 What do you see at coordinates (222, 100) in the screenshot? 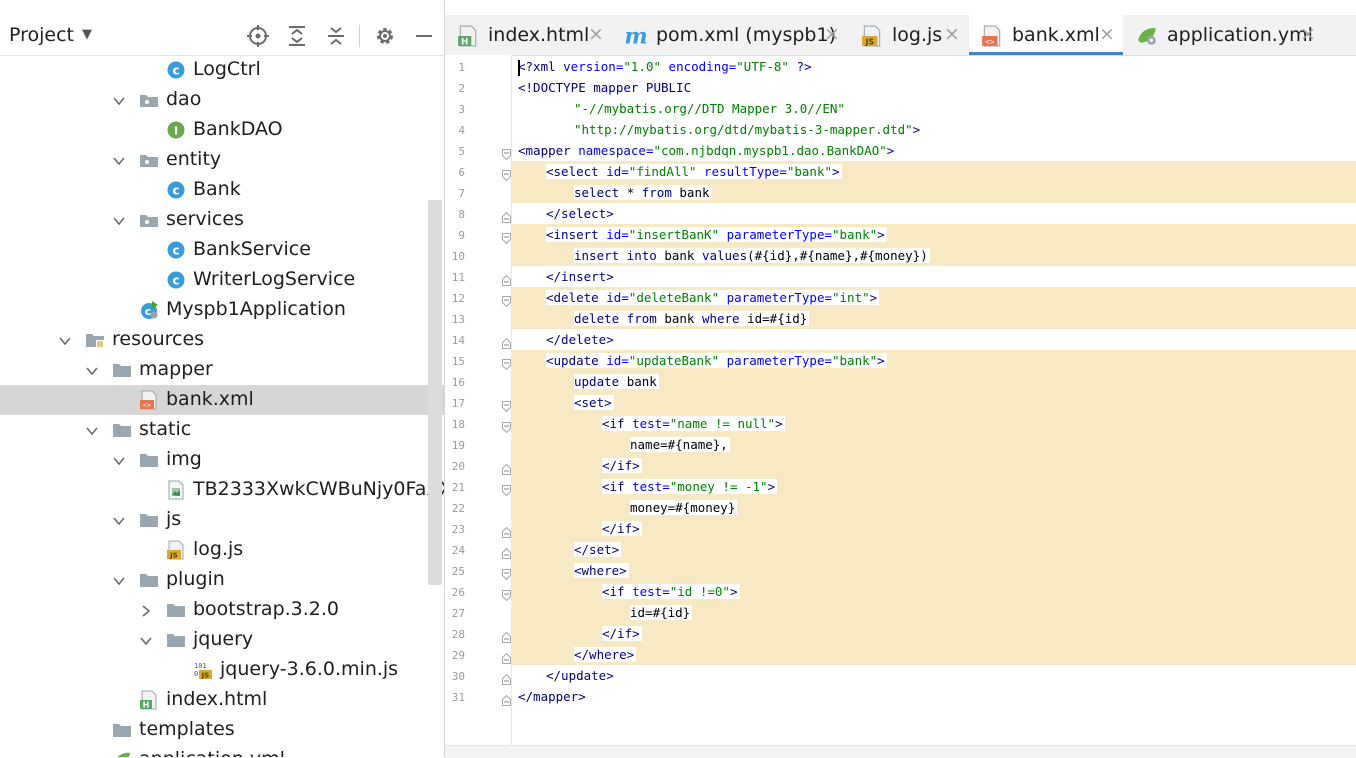
I see `tree-item-dao: dao` at bounding box center [222, 100].